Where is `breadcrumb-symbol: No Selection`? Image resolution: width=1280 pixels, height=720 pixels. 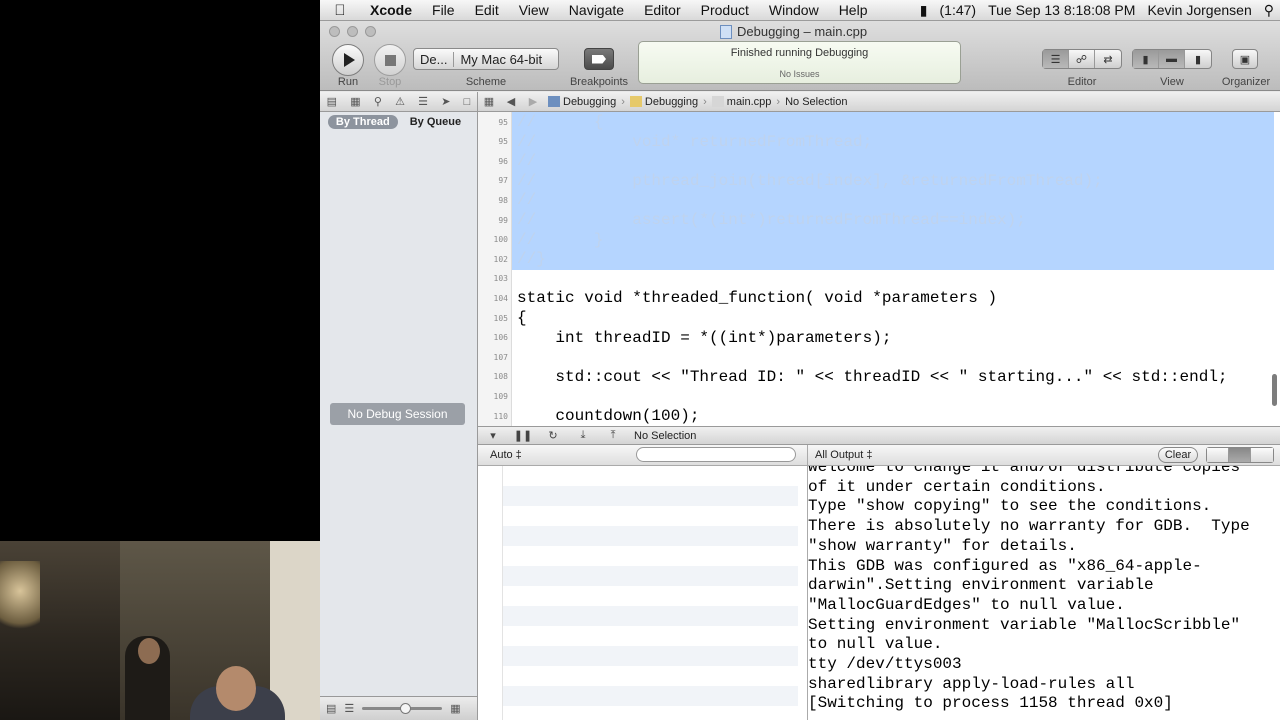
breadcrumb-symbol: No Selection is located at coordinates (816, 102).